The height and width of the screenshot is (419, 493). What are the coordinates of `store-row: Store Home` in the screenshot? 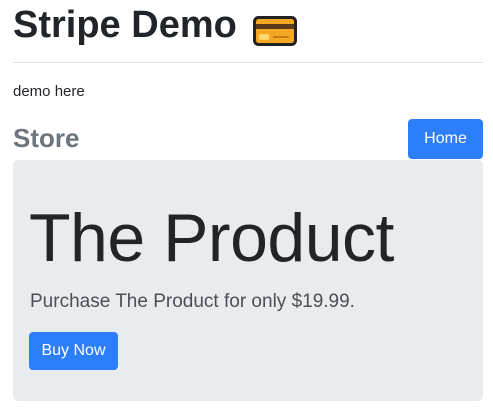 It's located at (248, 139).